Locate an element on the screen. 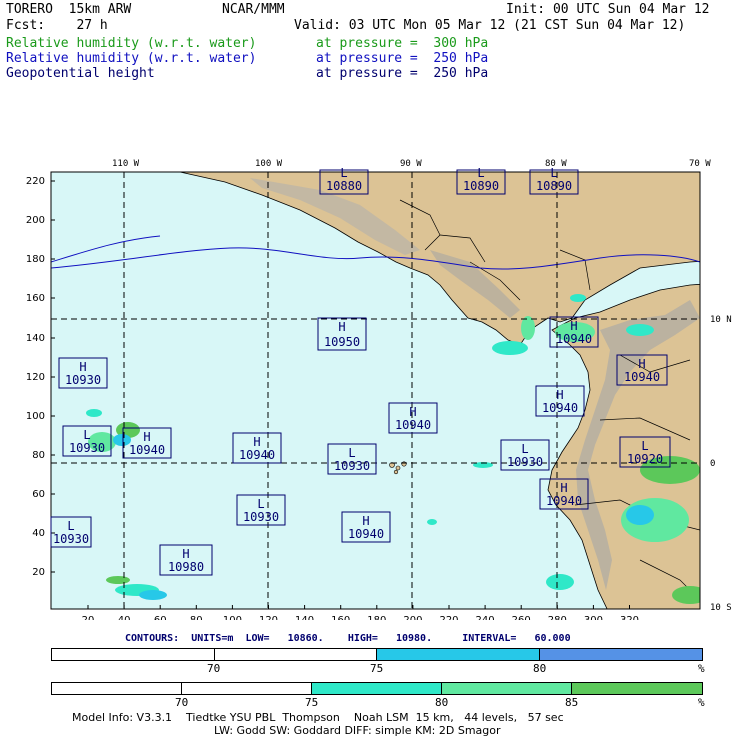 The image size is (740, 740). x-tick-label: 40 is located at coordinates (124, 617).